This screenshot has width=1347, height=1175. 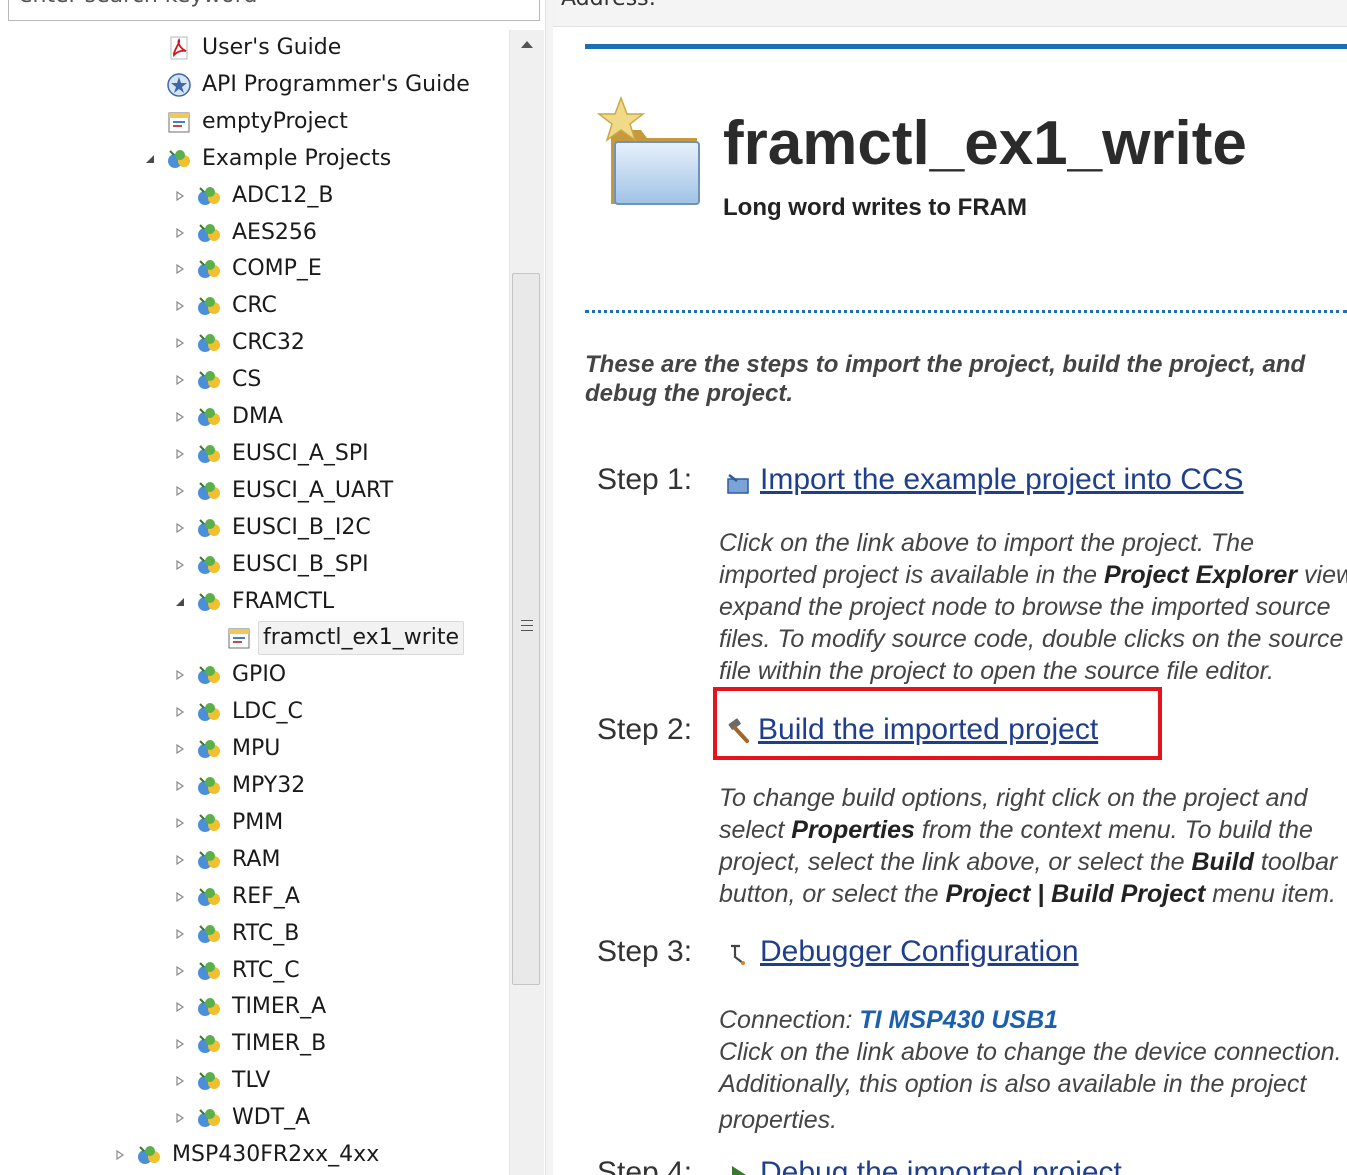 What do you see at coordinates (267, 159) in the screenshot?
I see `tree-item-example-projects: Example Projects` at bounding box center [267, 159].